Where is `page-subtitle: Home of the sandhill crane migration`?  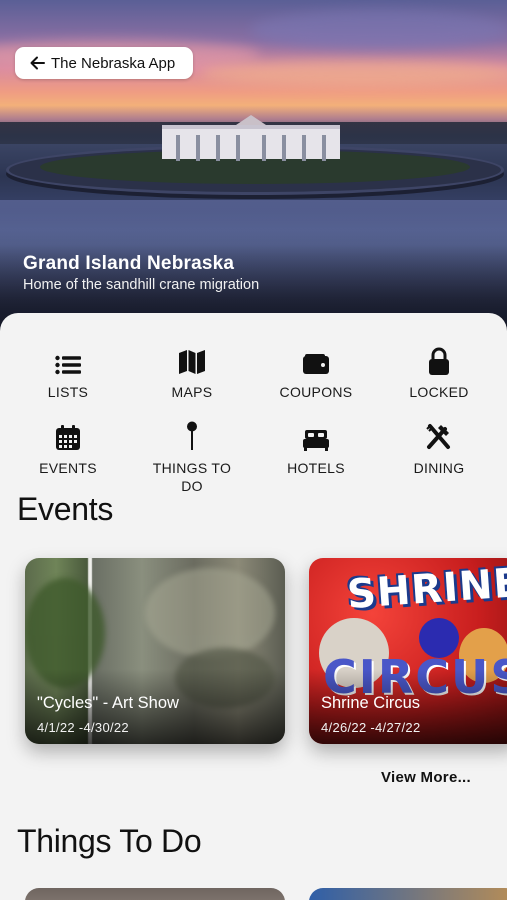 page-subtitle: Home of the sandhill crane migration is located at coordinates (141, 285).